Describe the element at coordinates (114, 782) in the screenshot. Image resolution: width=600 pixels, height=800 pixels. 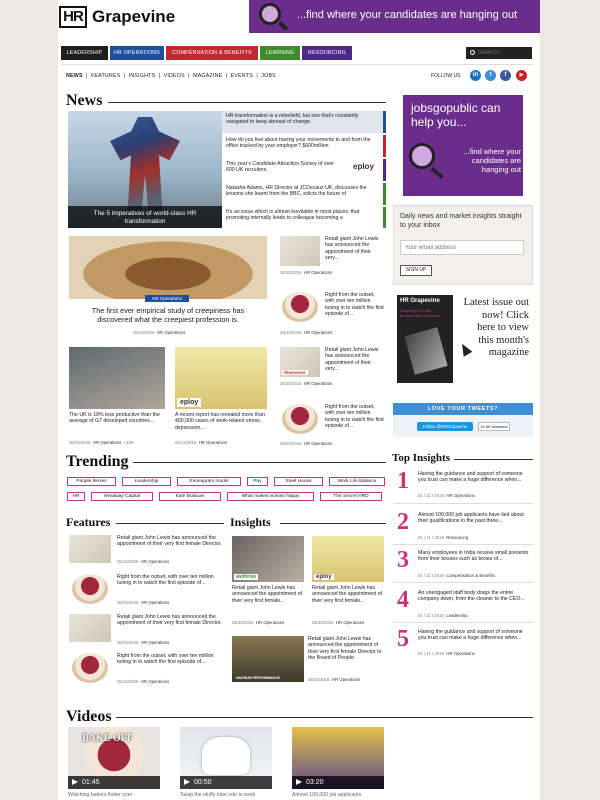
I see `video-play-1: 01:45` at that location.